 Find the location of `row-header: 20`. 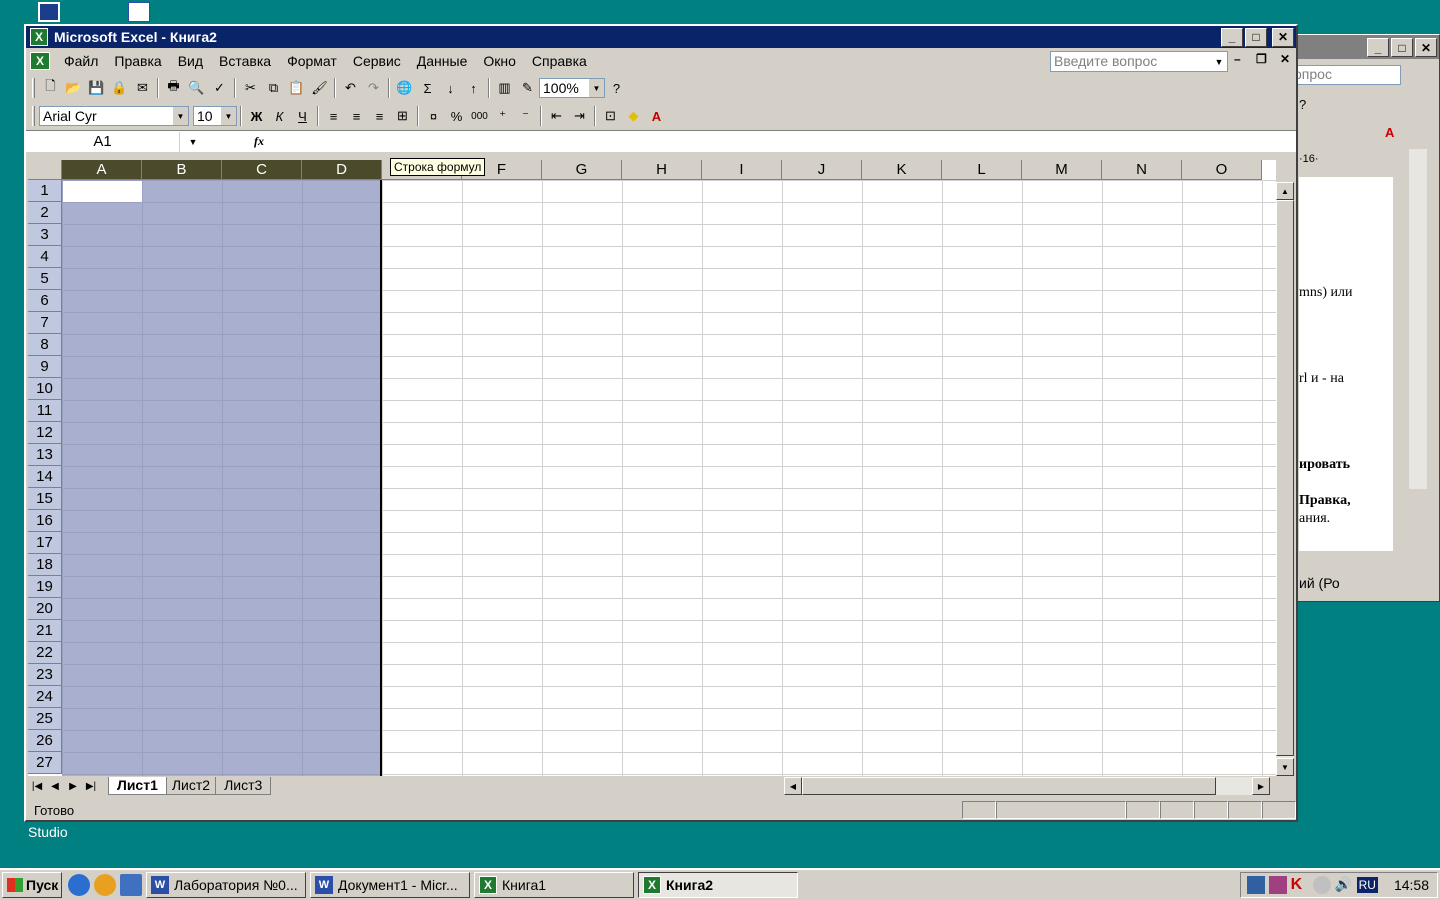

row-header: 20 is located at coordinates (45, 609).